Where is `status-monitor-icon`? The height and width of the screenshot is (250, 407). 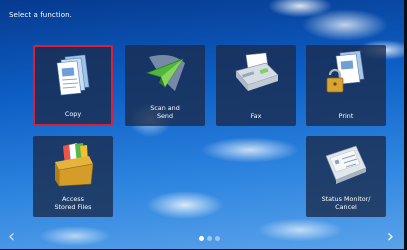 status-monitor-icon is located at coordinates (346, 164).